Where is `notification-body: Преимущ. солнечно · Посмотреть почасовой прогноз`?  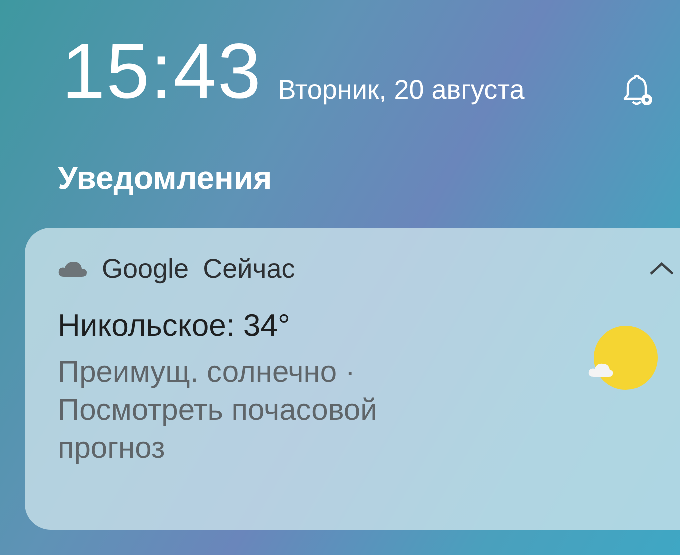
notification-body: Преимущ. солнечно · Посмотреть почасовой прогноз is located at coordinates (218, 411).